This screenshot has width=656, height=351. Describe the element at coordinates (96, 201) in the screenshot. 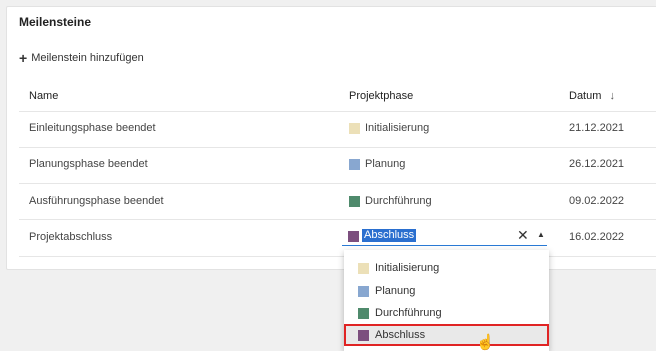

I see `row-name: Ausführungsphase beendet` at that location.